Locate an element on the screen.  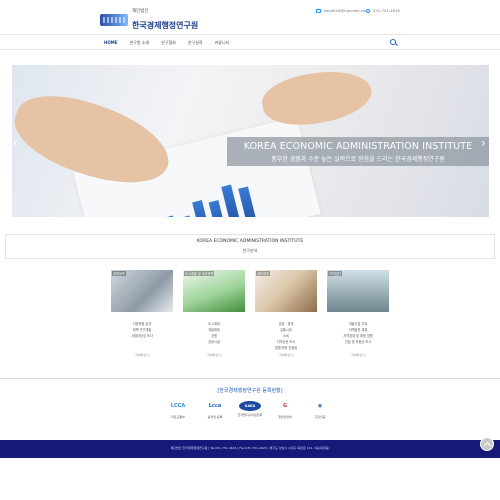
partner-name: 기관인증 is located at coordinates (320, 417).